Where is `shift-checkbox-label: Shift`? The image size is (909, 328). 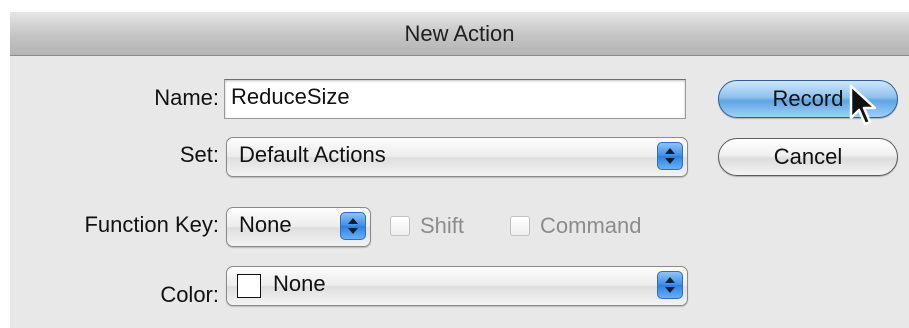 shift-checkbox-label: Shift is located at coordinates (442, 225).